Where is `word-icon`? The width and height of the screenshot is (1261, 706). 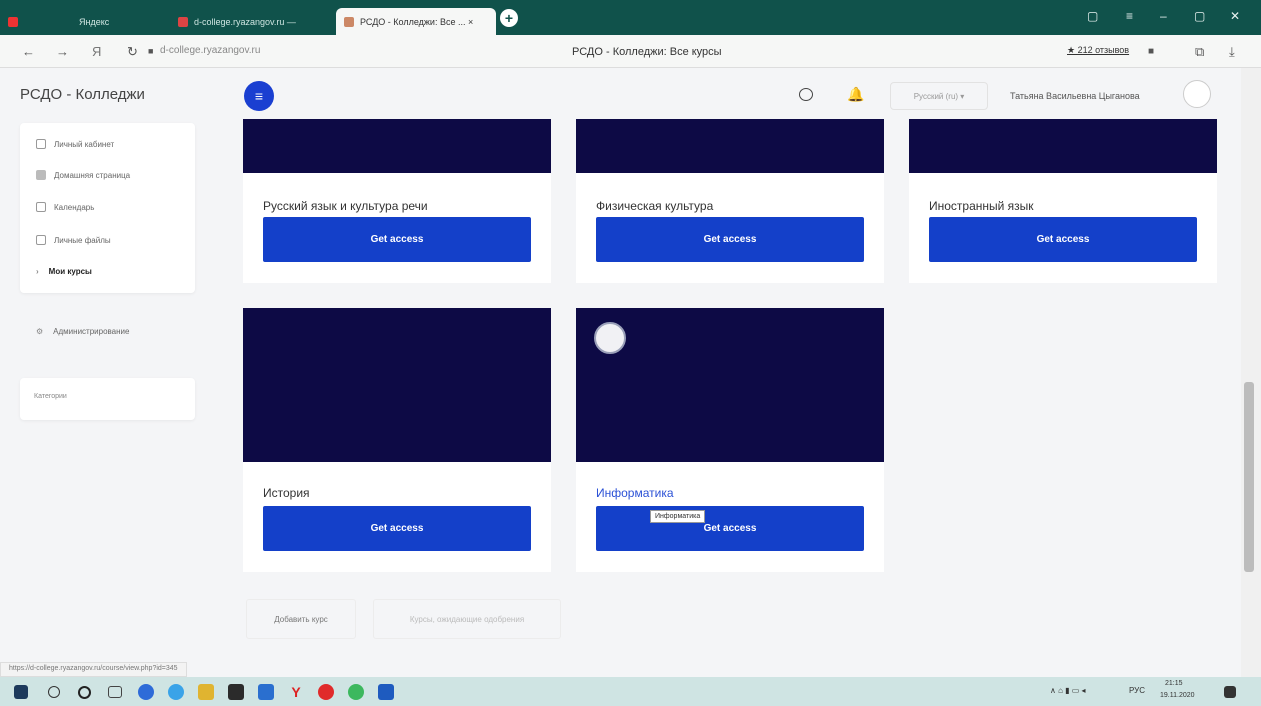 word-icon is located at coordinates (386, 692).